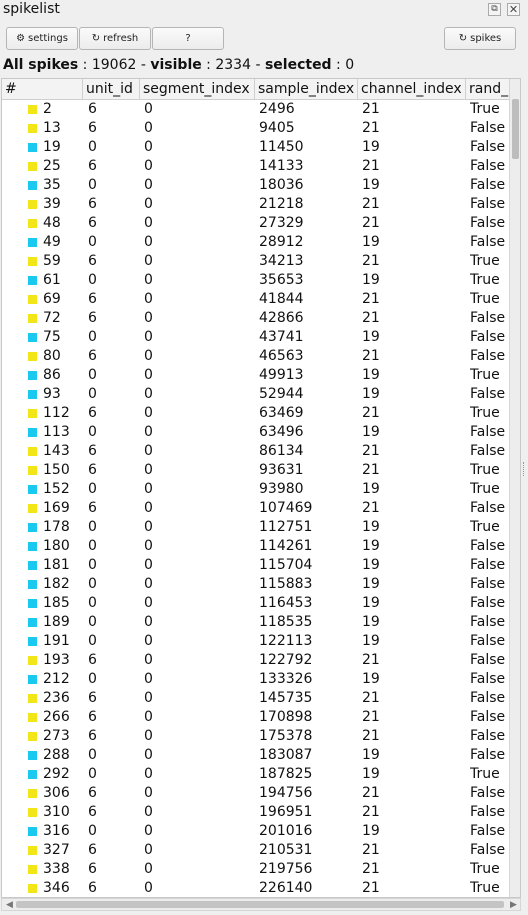  What do you see at coordinates (261, 242) in the screenshot?
I see `table-row: 49 0 0 28912 19 False` at bounding box center [261, 242].